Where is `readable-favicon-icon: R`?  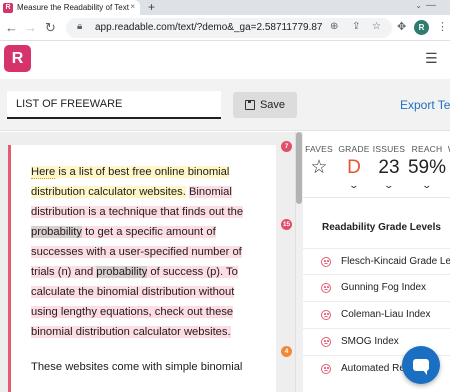
readable-favicon-icon: R is located at coordinates (8, 7).